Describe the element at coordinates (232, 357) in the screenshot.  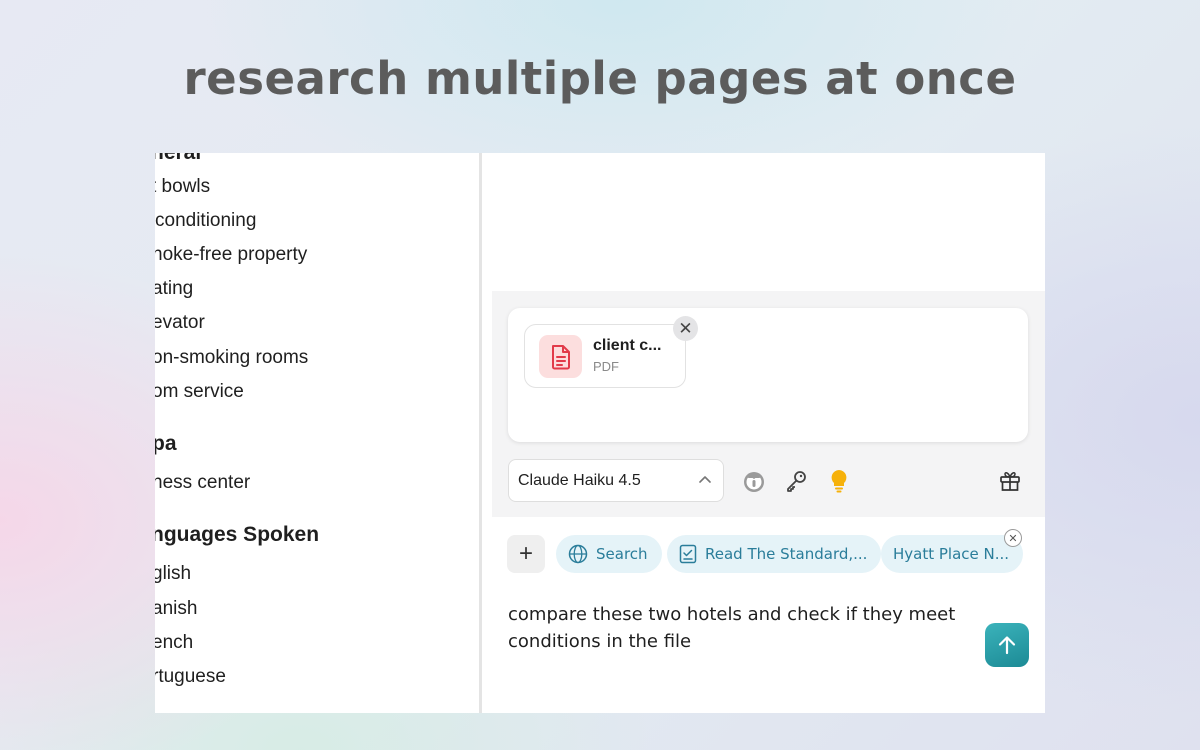
I see `amenity-item: on-smoking rooms` at that location.